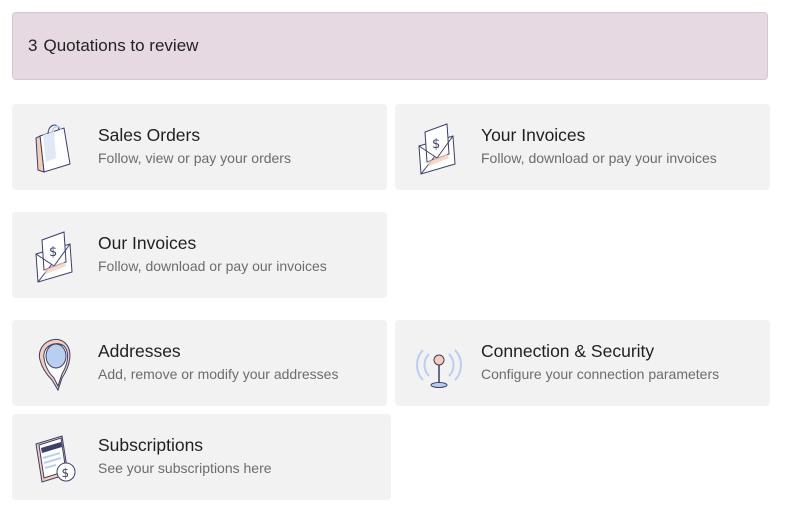 The image size is (788, 525). Describe the element at coordinates (218, 374) in the screenshot. I see `card-description: Add, remove or modify your addresses` at that location.